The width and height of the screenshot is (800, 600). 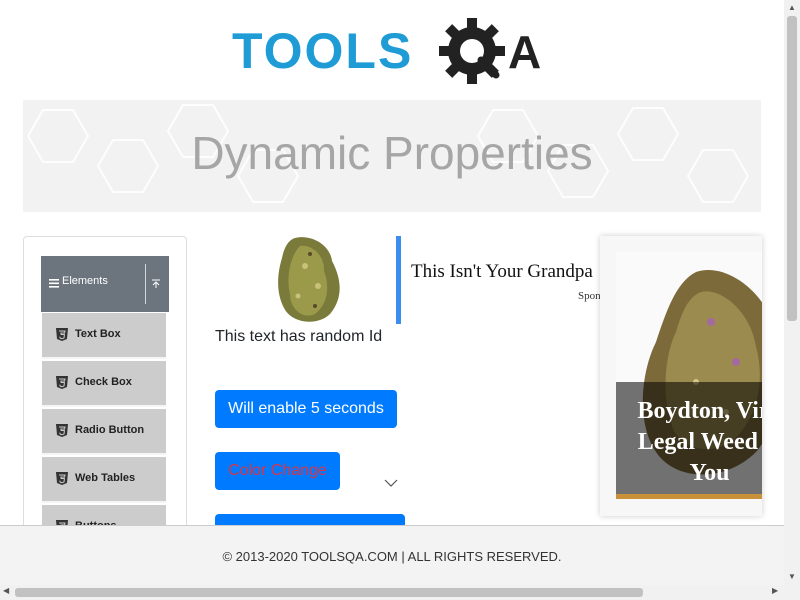 What do you see at coordinates (502, 272) in the screenshot?
I see `ad-headline: This Isn't Your Grandpa` at bounding box center [502, 272].